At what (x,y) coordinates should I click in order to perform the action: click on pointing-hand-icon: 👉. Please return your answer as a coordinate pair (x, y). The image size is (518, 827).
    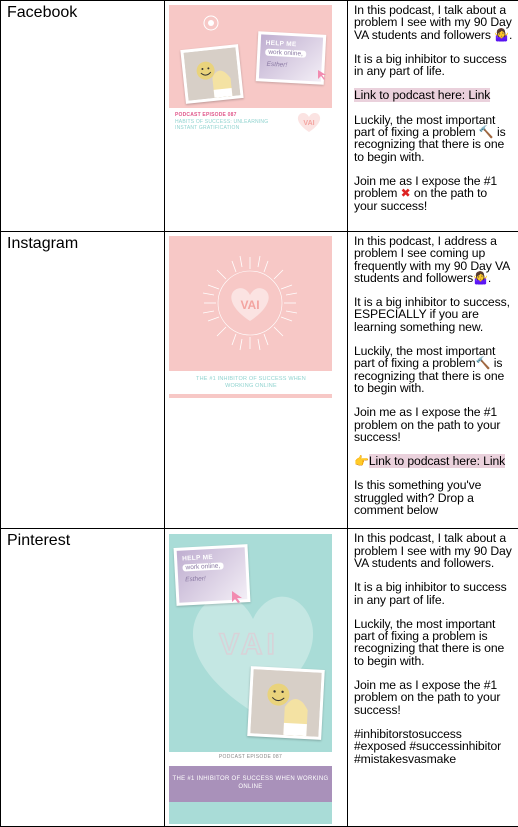
    Looking at the image, I should click on (361, 461).